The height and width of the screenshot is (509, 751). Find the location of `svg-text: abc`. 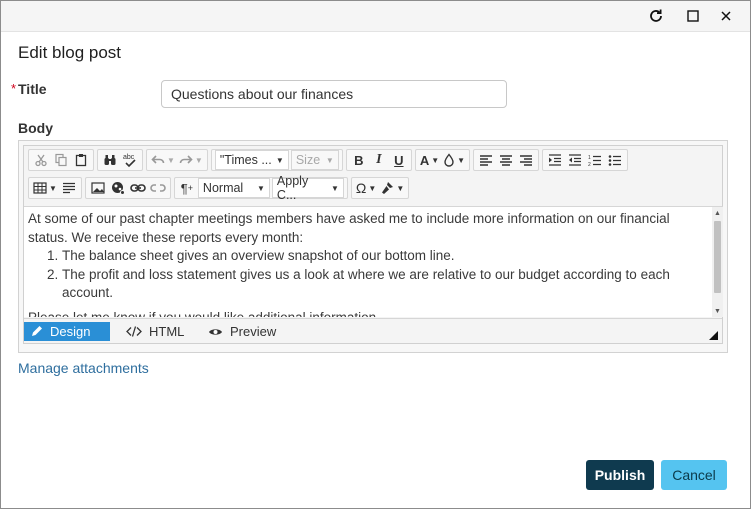

svg-text: abc is located at coordinates (129, 157).